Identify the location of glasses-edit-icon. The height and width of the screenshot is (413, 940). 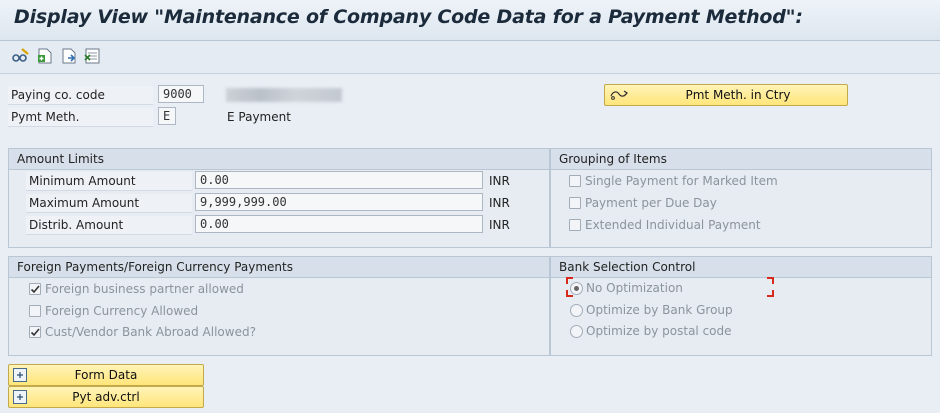
(21, 56).